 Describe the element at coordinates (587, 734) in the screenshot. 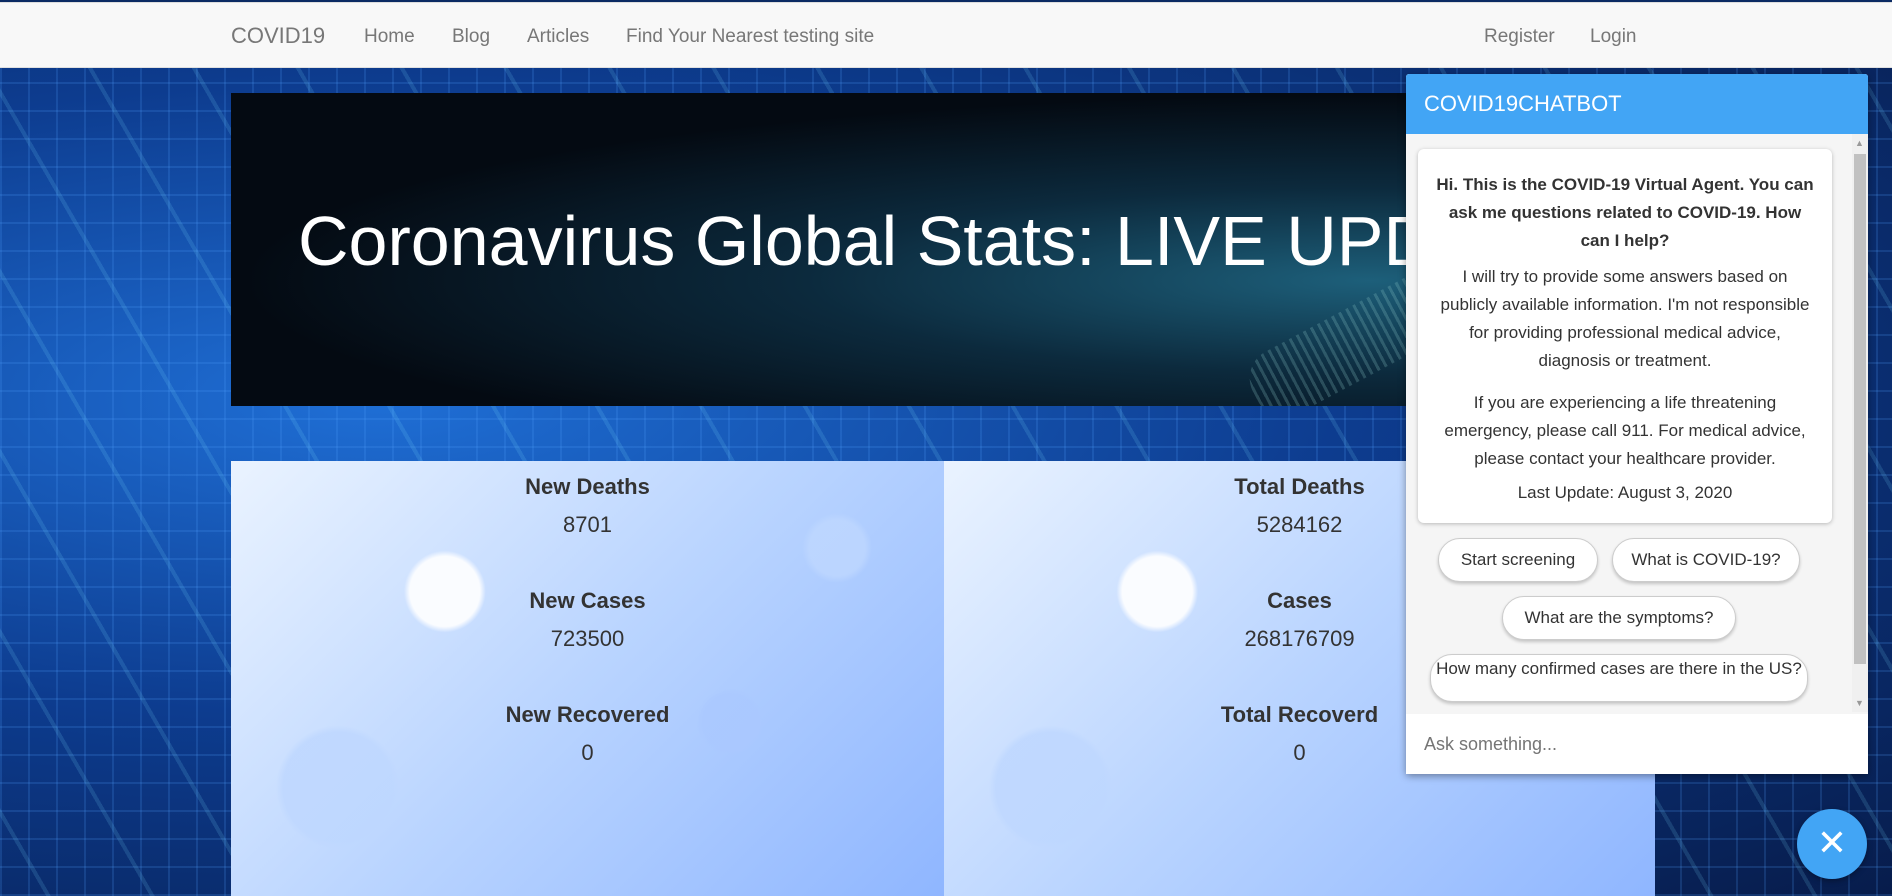

I see `stat-new-recovered: New Recovered 0` at that location.